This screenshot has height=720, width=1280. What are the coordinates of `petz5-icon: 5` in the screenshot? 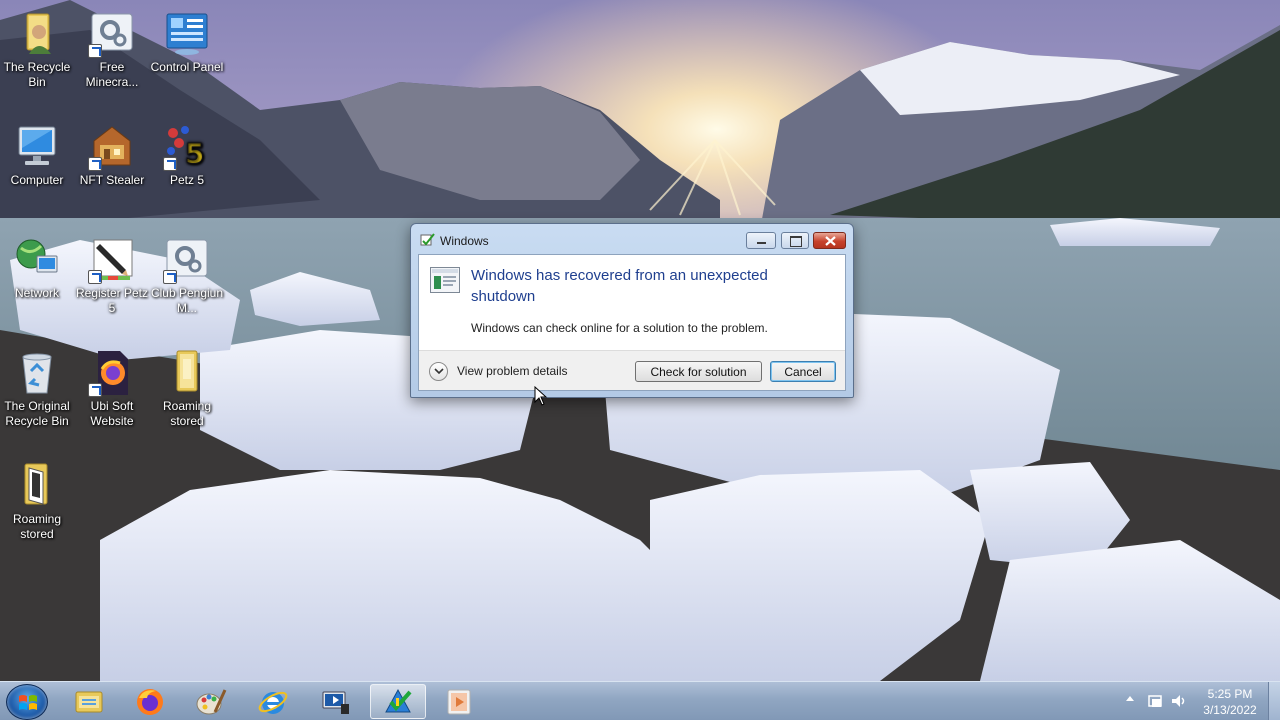 It's located at (187, 147).